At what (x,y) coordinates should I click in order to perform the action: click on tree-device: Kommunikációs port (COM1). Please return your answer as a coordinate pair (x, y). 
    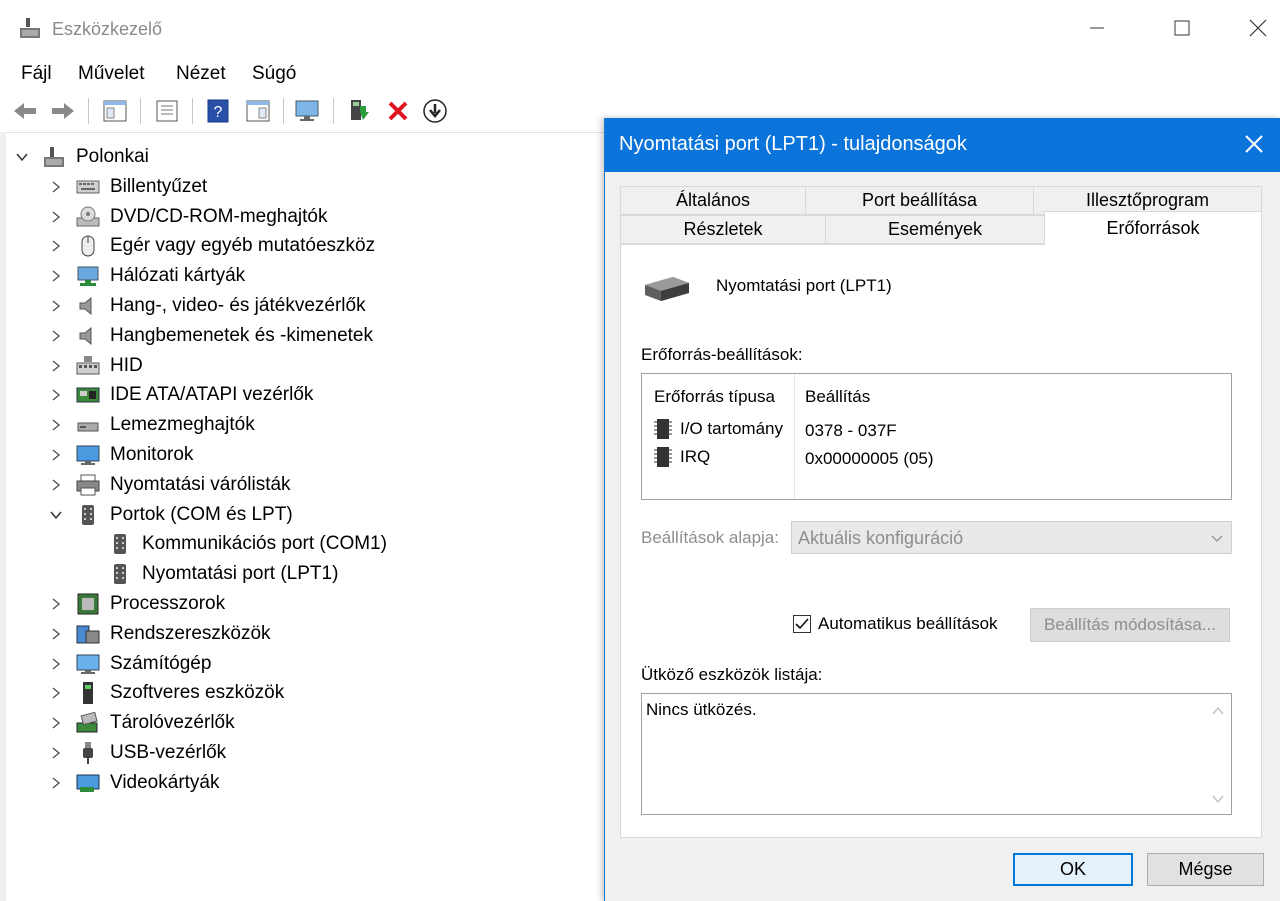
    Looking at the image, I should click on (247, 544).